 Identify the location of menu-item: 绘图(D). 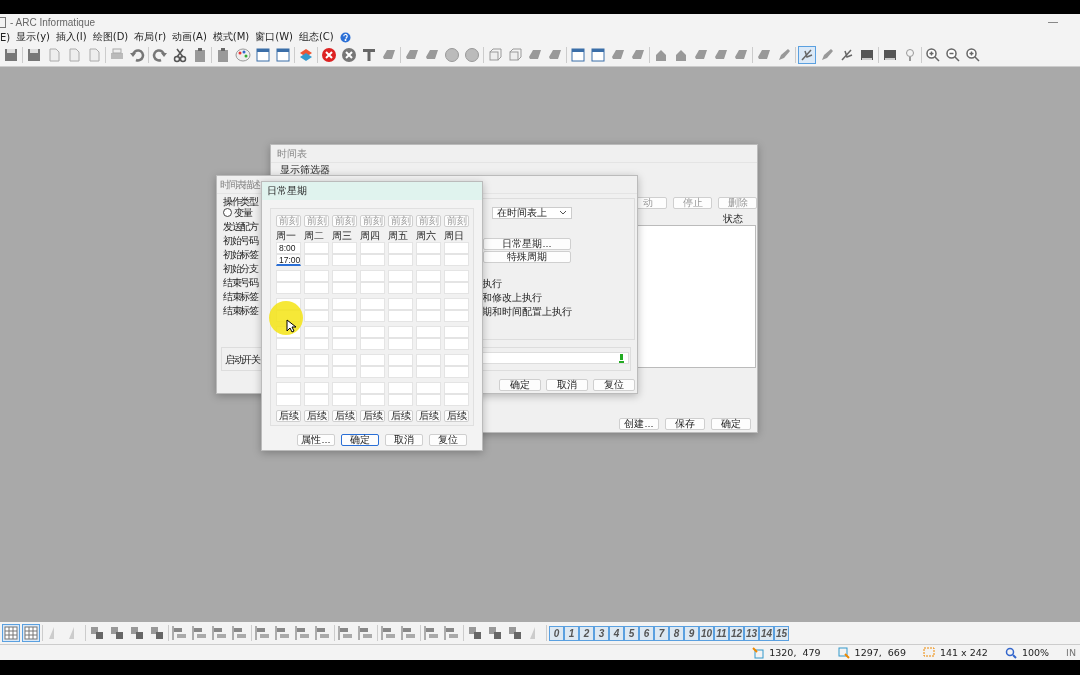
(110, 37).